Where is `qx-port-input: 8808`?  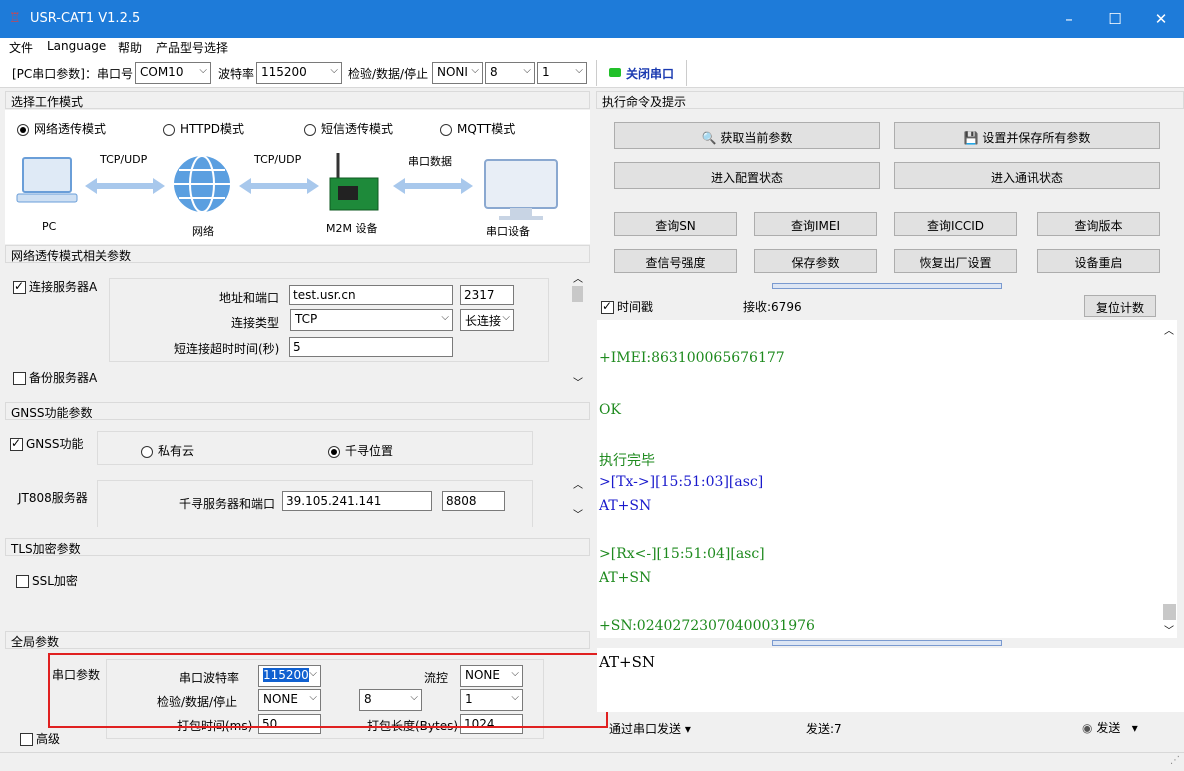
qx-port-input: 8808 is located at coordinates (473, 501).